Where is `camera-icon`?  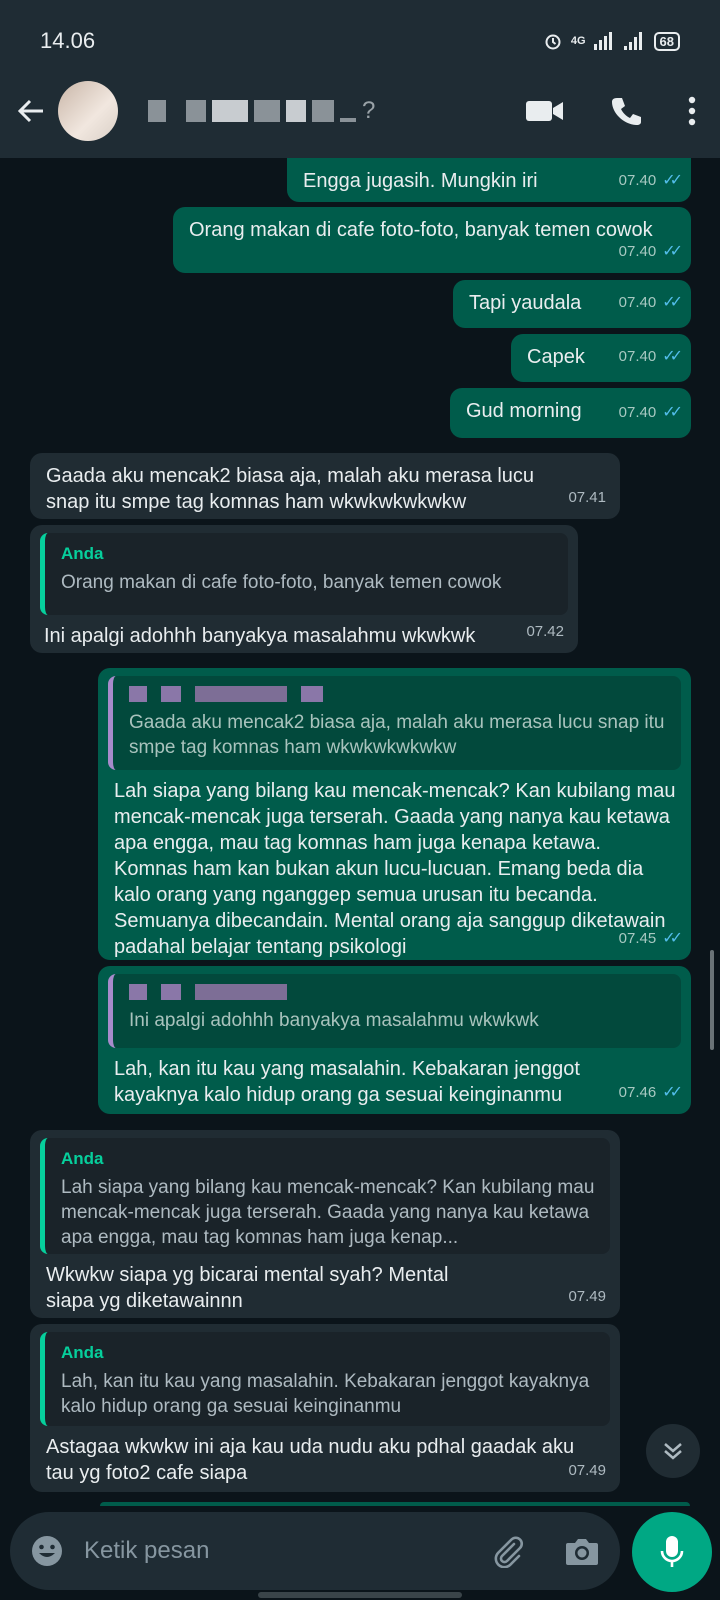
camera-icon is located at coordinates (582, 1551).